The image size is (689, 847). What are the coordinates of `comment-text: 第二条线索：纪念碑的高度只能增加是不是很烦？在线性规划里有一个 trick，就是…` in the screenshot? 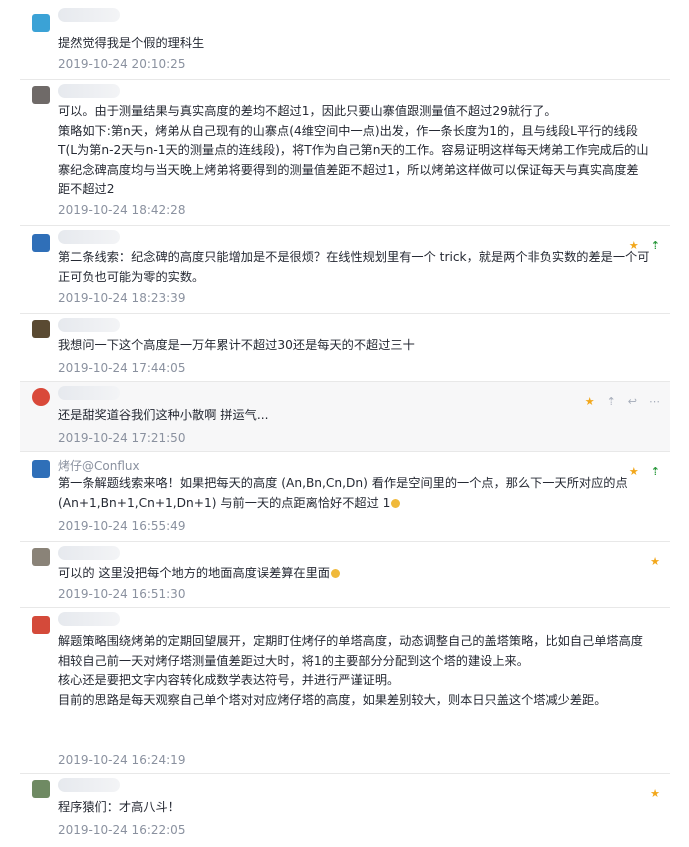 It's located at (354, 267).